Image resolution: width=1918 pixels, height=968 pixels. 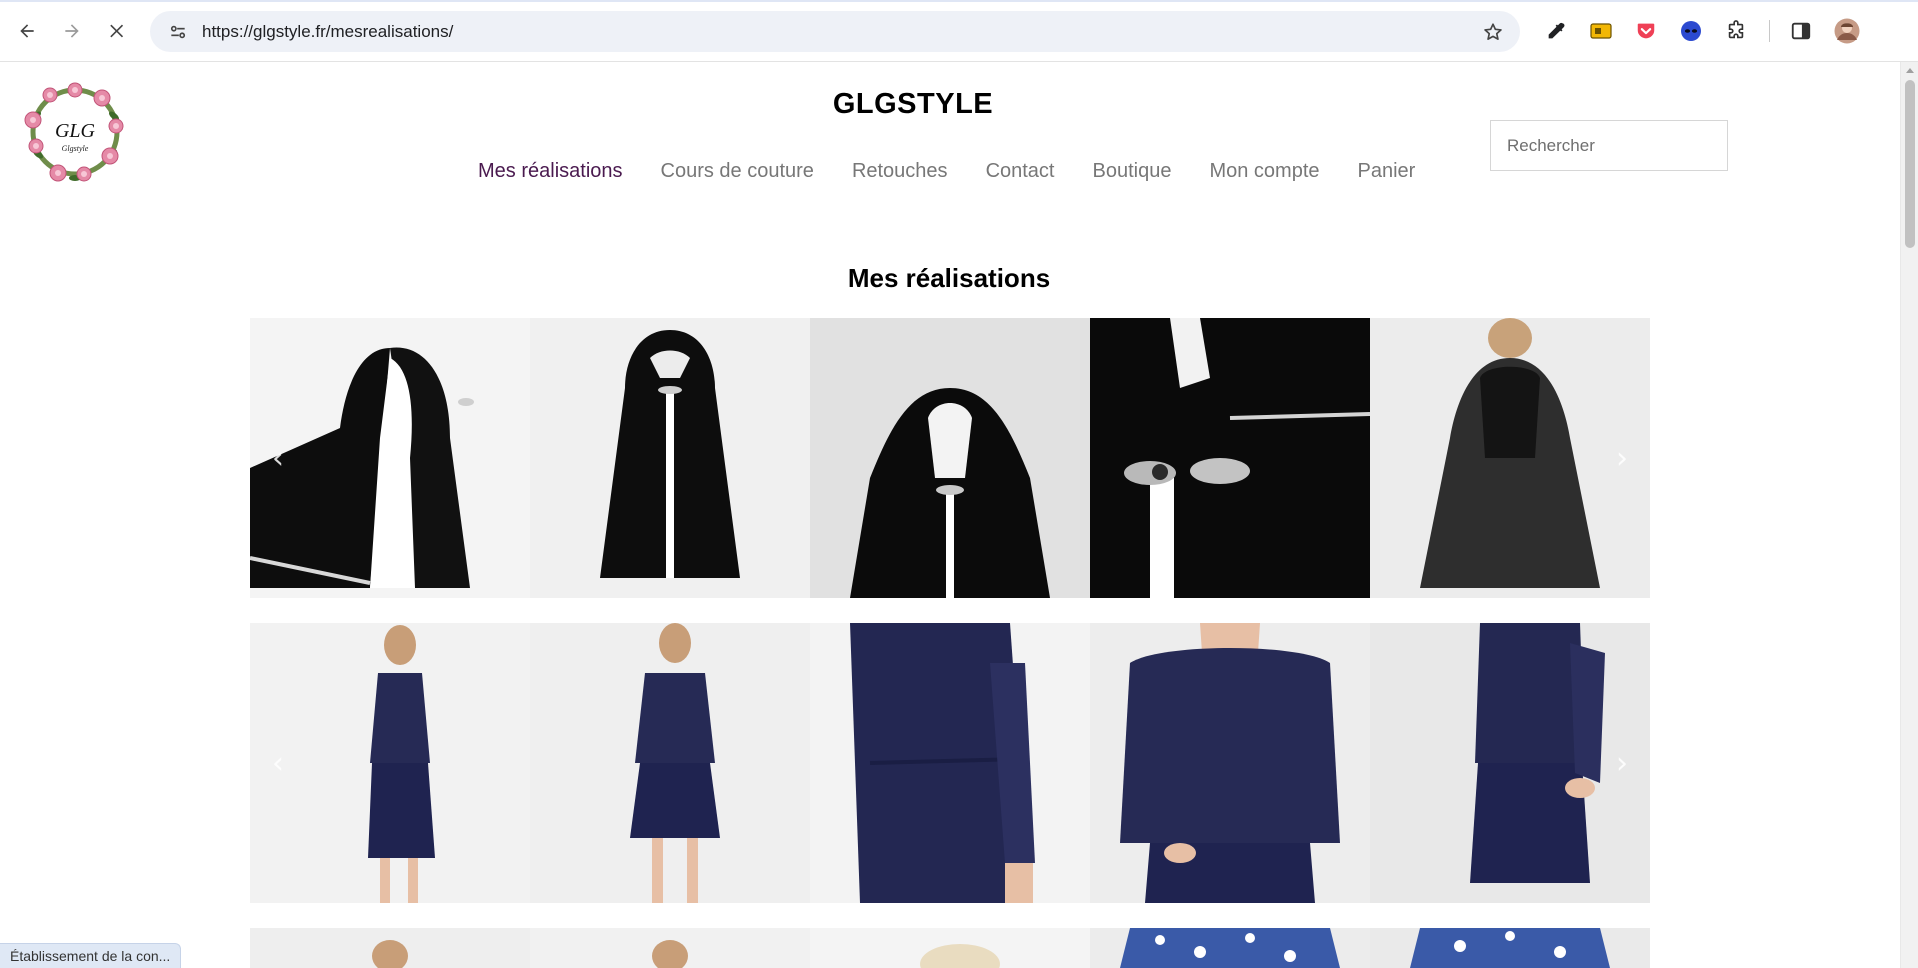 I want to click on navy-dress-top-detail-photo, so click(x=1230, y=763).